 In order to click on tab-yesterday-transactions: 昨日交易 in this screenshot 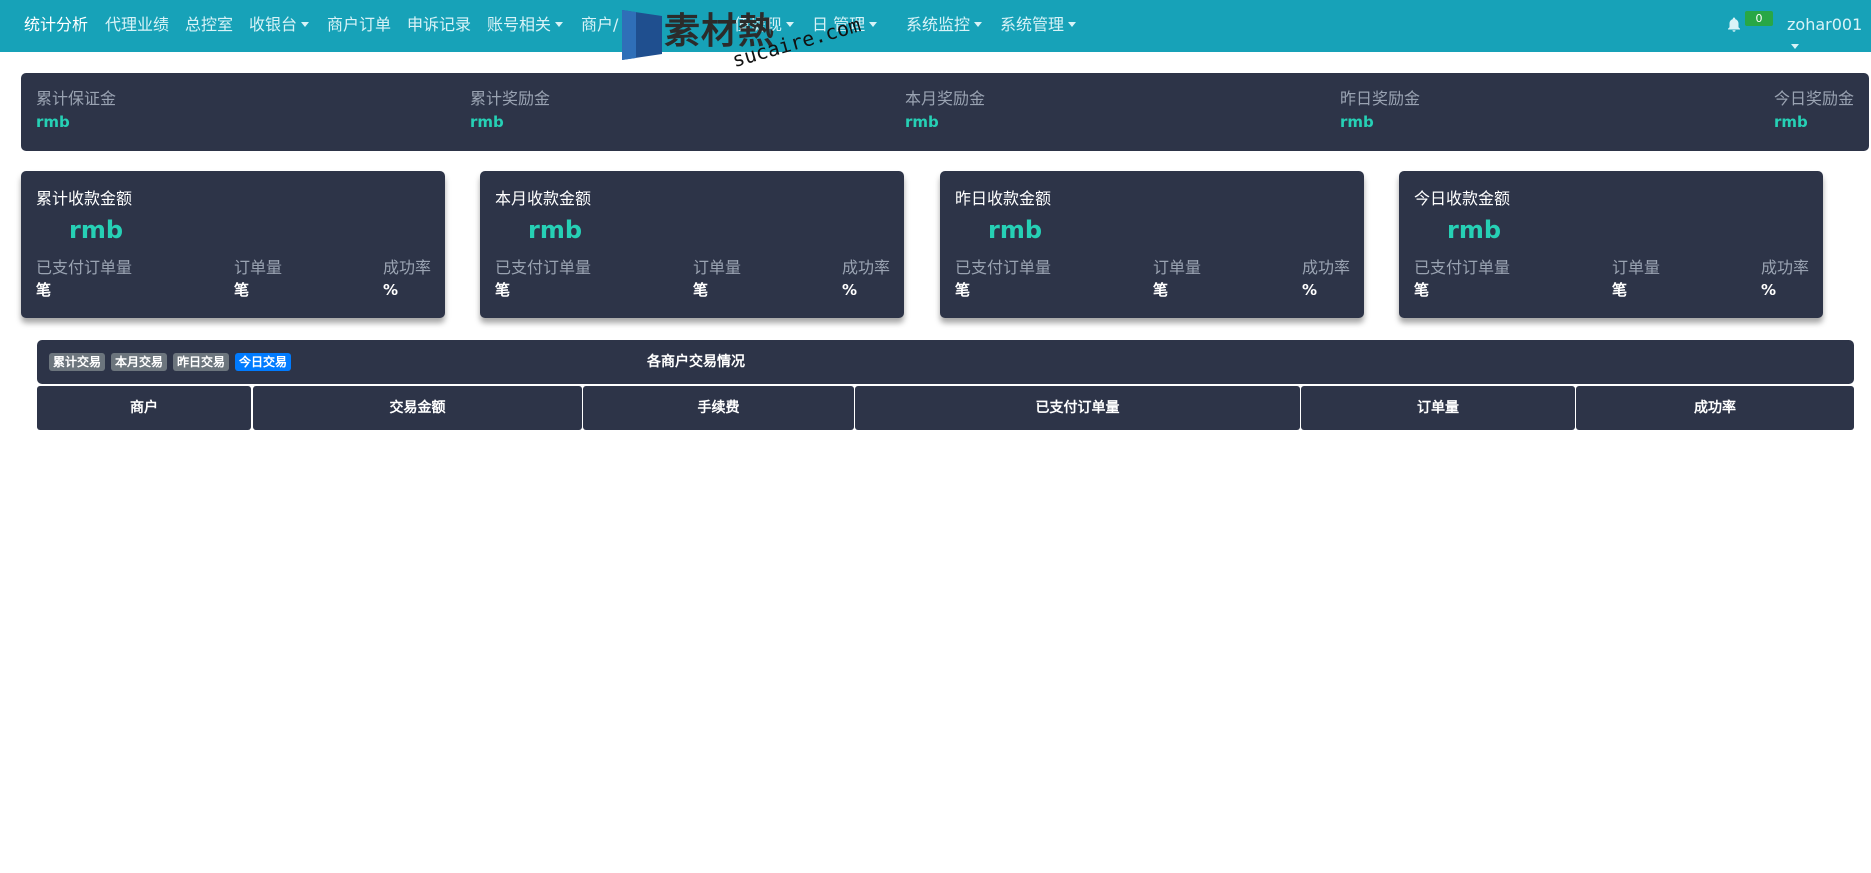, I will do `click(201, 362)`.